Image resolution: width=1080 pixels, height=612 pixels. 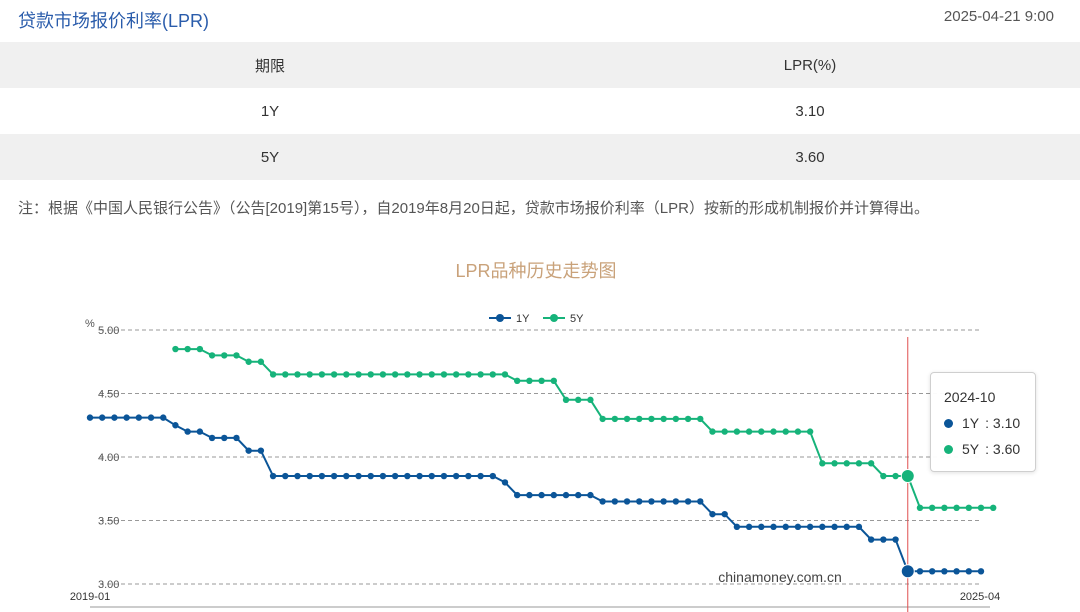 I want to click on chart-legend: 1Y 5Y, so click(x=536, y=319).